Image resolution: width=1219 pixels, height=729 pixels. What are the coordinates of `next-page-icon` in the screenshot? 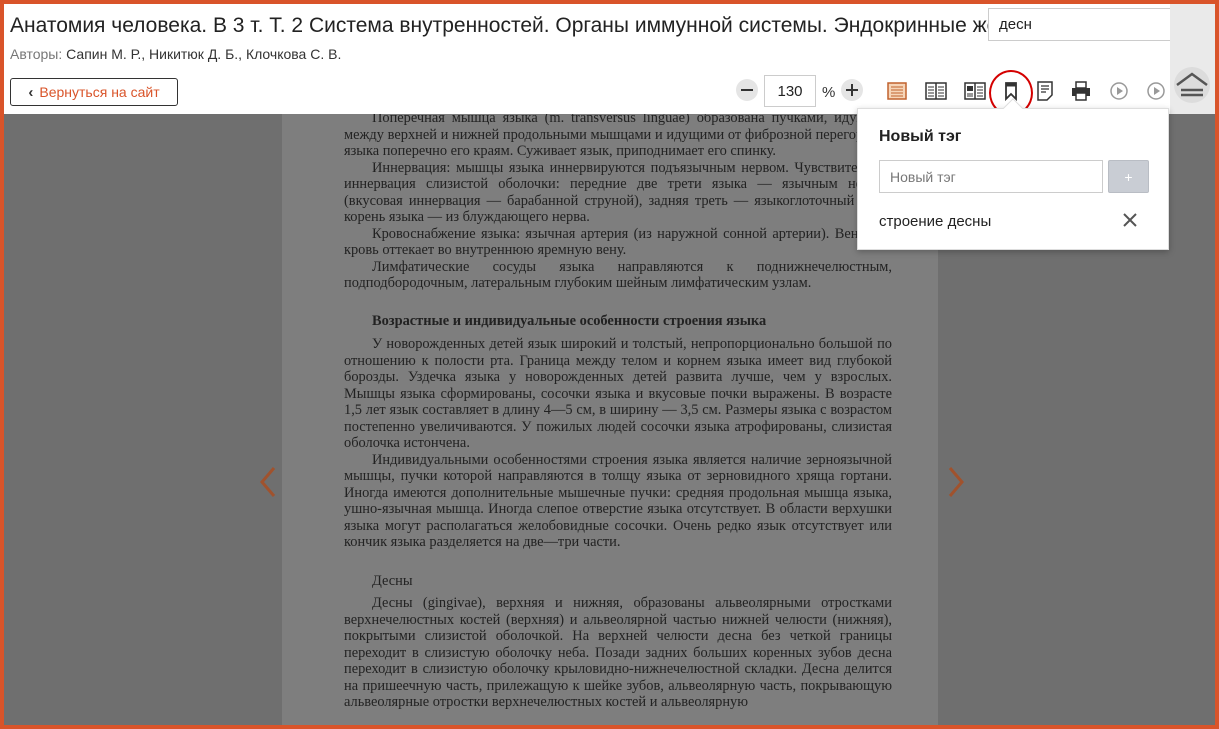 It's located at (956, 482).